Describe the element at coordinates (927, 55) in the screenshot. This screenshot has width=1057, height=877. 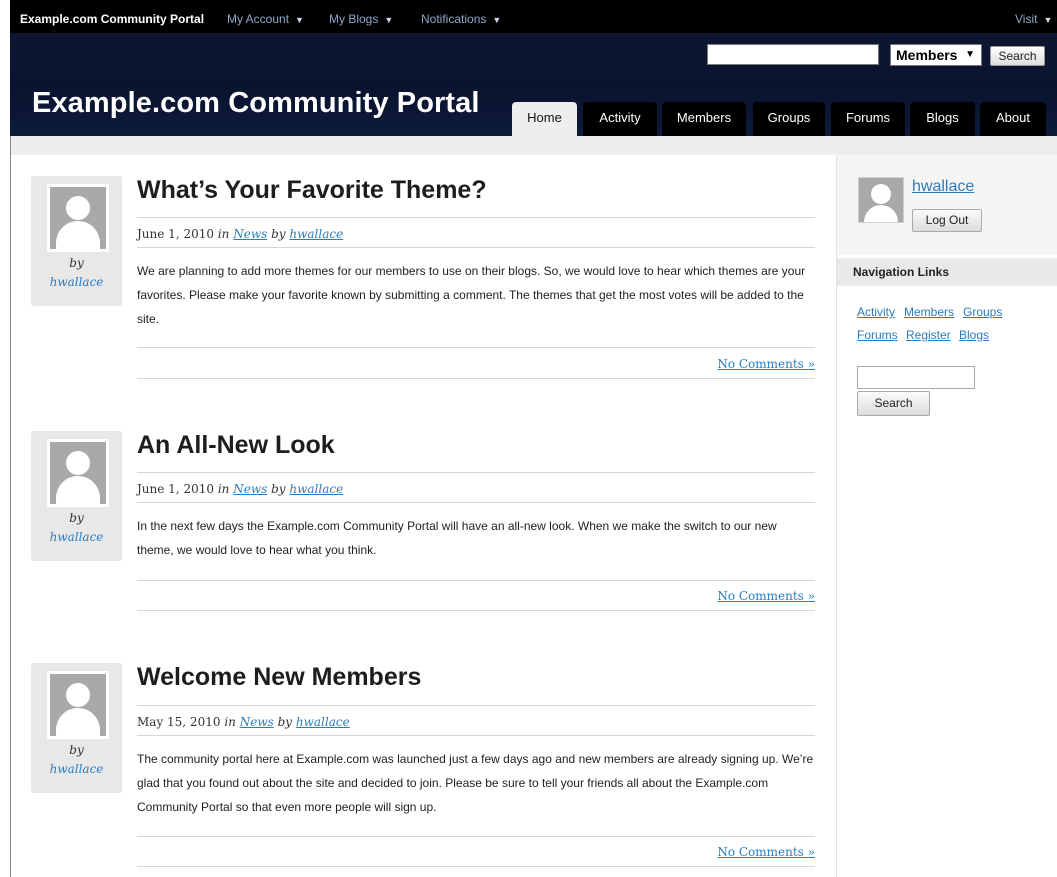
I see `search-scope-value: Members` at that location.